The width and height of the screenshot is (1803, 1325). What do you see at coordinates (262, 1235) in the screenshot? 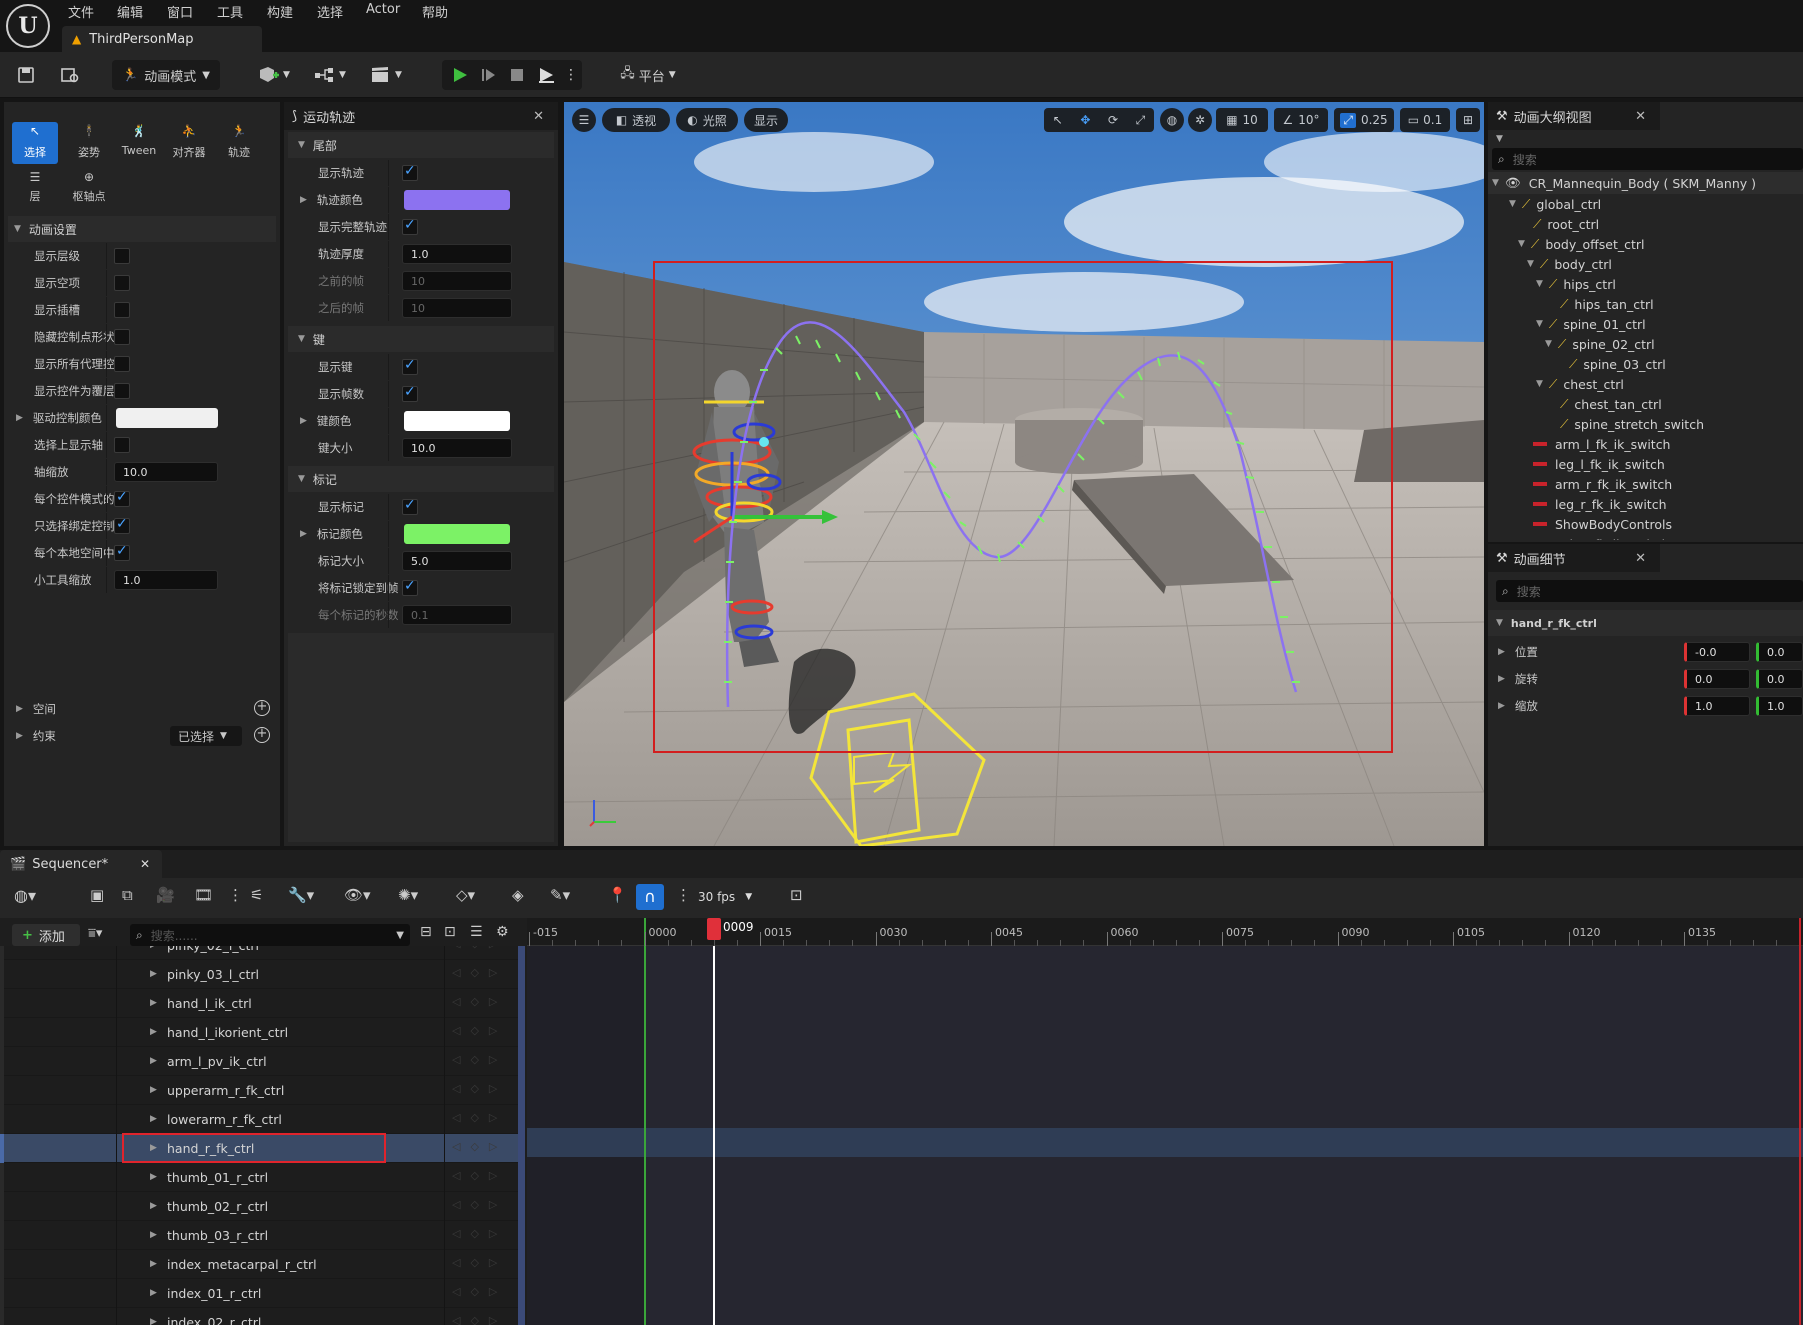
I see `track-row: ▶ thumb_03_r_ctrl ◁◇▷` at bounding box center [262, 1235].